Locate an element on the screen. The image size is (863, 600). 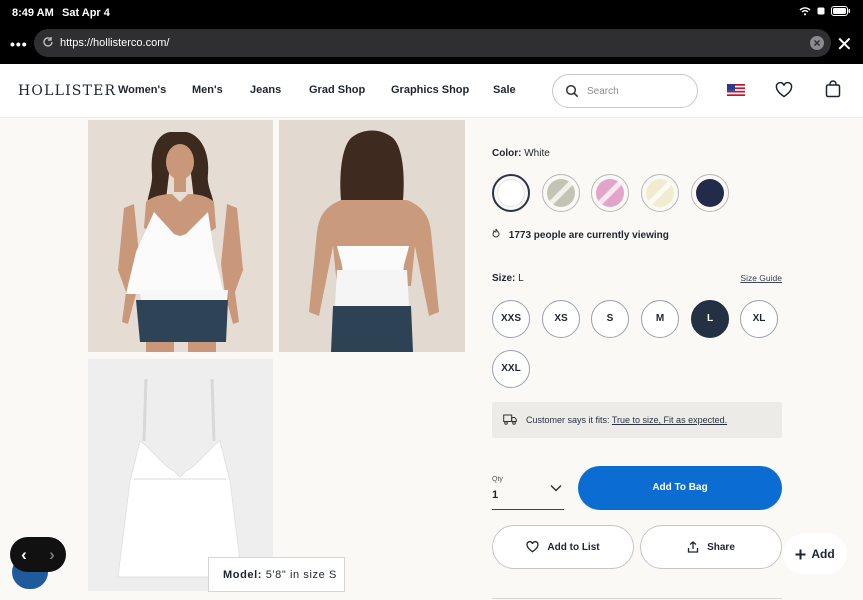
quantity-select: Qty 1 is located at coordinates (528, 492).